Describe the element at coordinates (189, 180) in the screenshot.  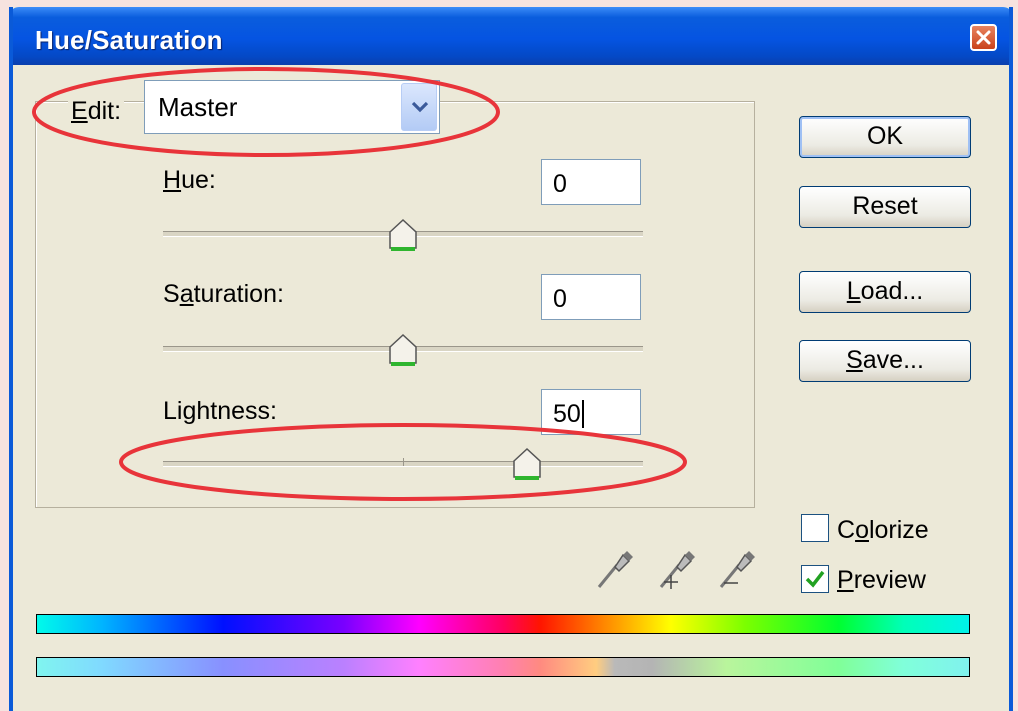
I see `hue-label: Hue:` at that location.